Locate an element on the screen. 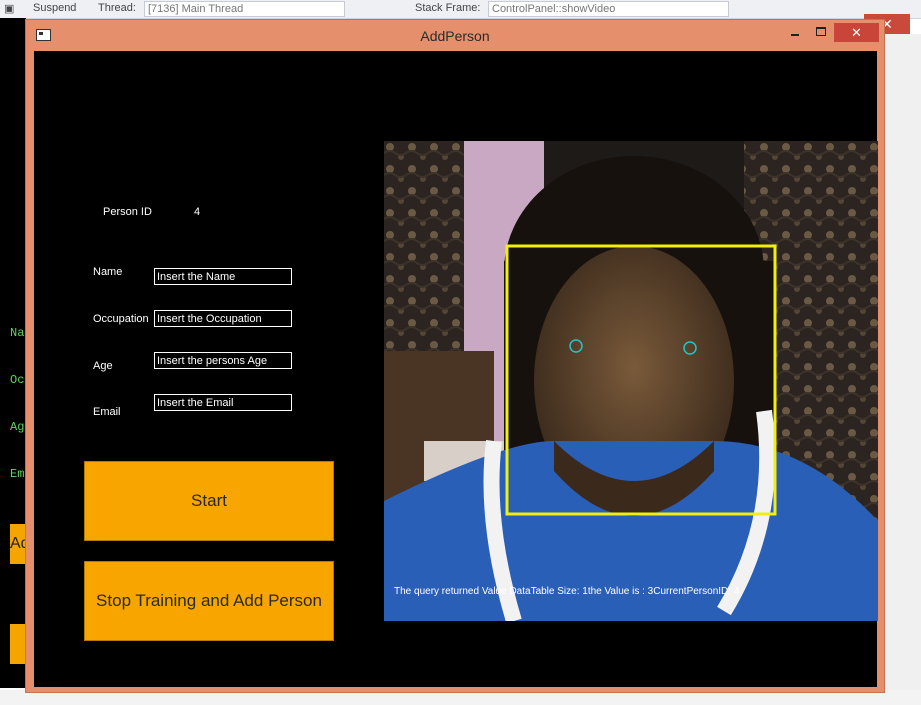  thread-select: [7136] Main Thread is located at coordinates (244, 9).